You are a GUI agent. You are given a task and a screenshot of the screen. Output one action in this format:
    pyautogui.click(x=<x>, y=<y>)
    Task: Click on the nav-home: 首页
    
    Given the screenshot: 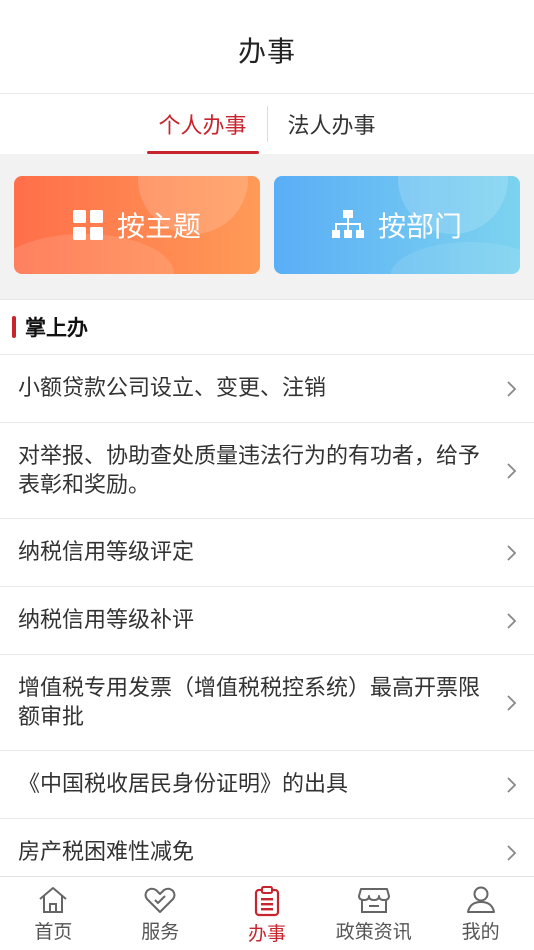 What is the action you would take?
    pyautogui.click(x=53, y=913)
    